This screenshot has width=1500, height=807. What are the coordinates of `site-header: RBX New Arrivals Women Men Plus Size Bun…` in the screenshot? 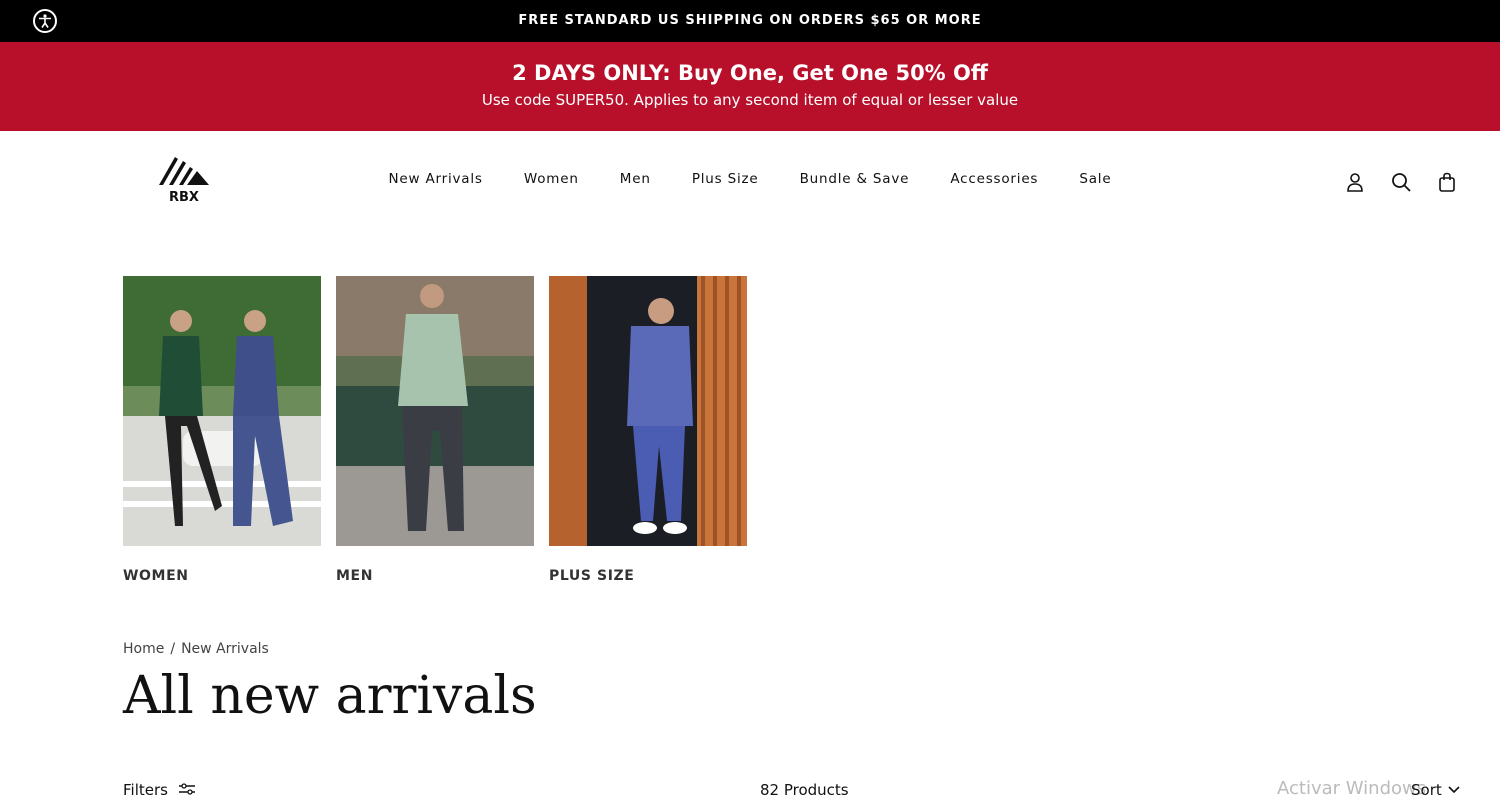 It's located at (750, 181).